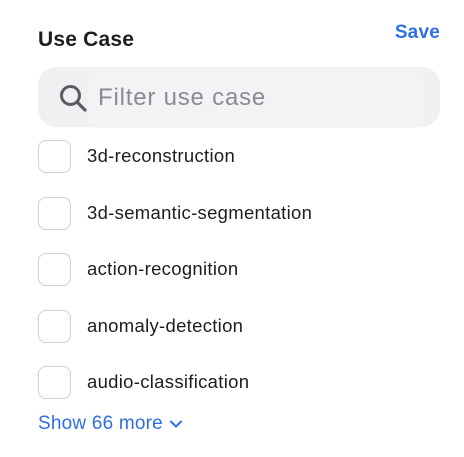 The image size is (464, 457). I want to click on panel-title: Use Case, so click(86, 39).